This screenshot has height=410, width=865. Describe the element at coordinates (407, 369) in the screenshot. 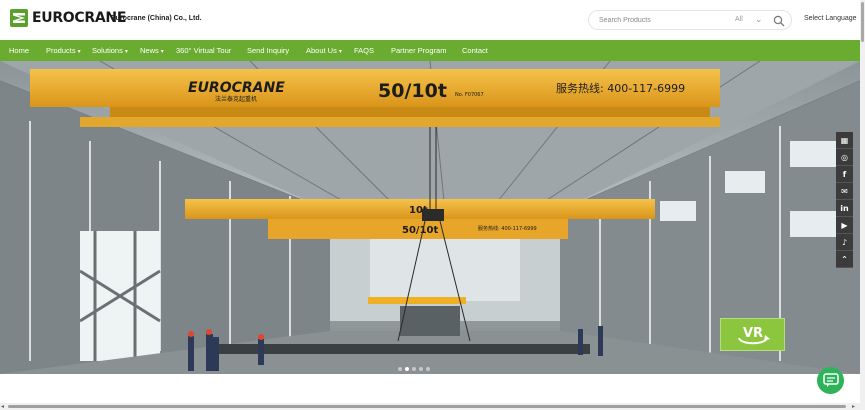

I see `carousel-dot-active` at that location.